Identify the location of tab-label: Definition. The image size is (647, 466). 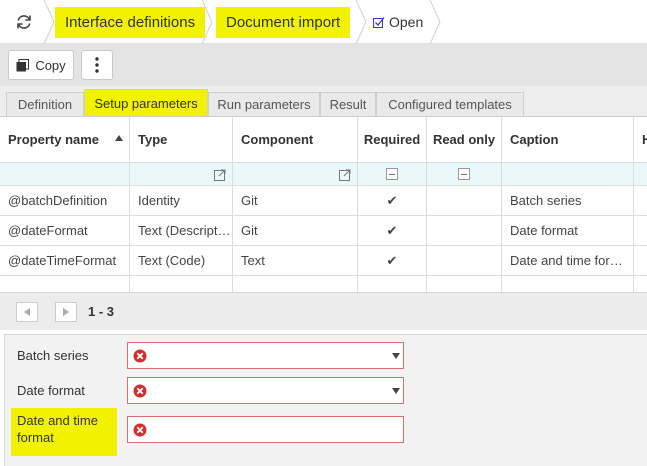
(45, 104).